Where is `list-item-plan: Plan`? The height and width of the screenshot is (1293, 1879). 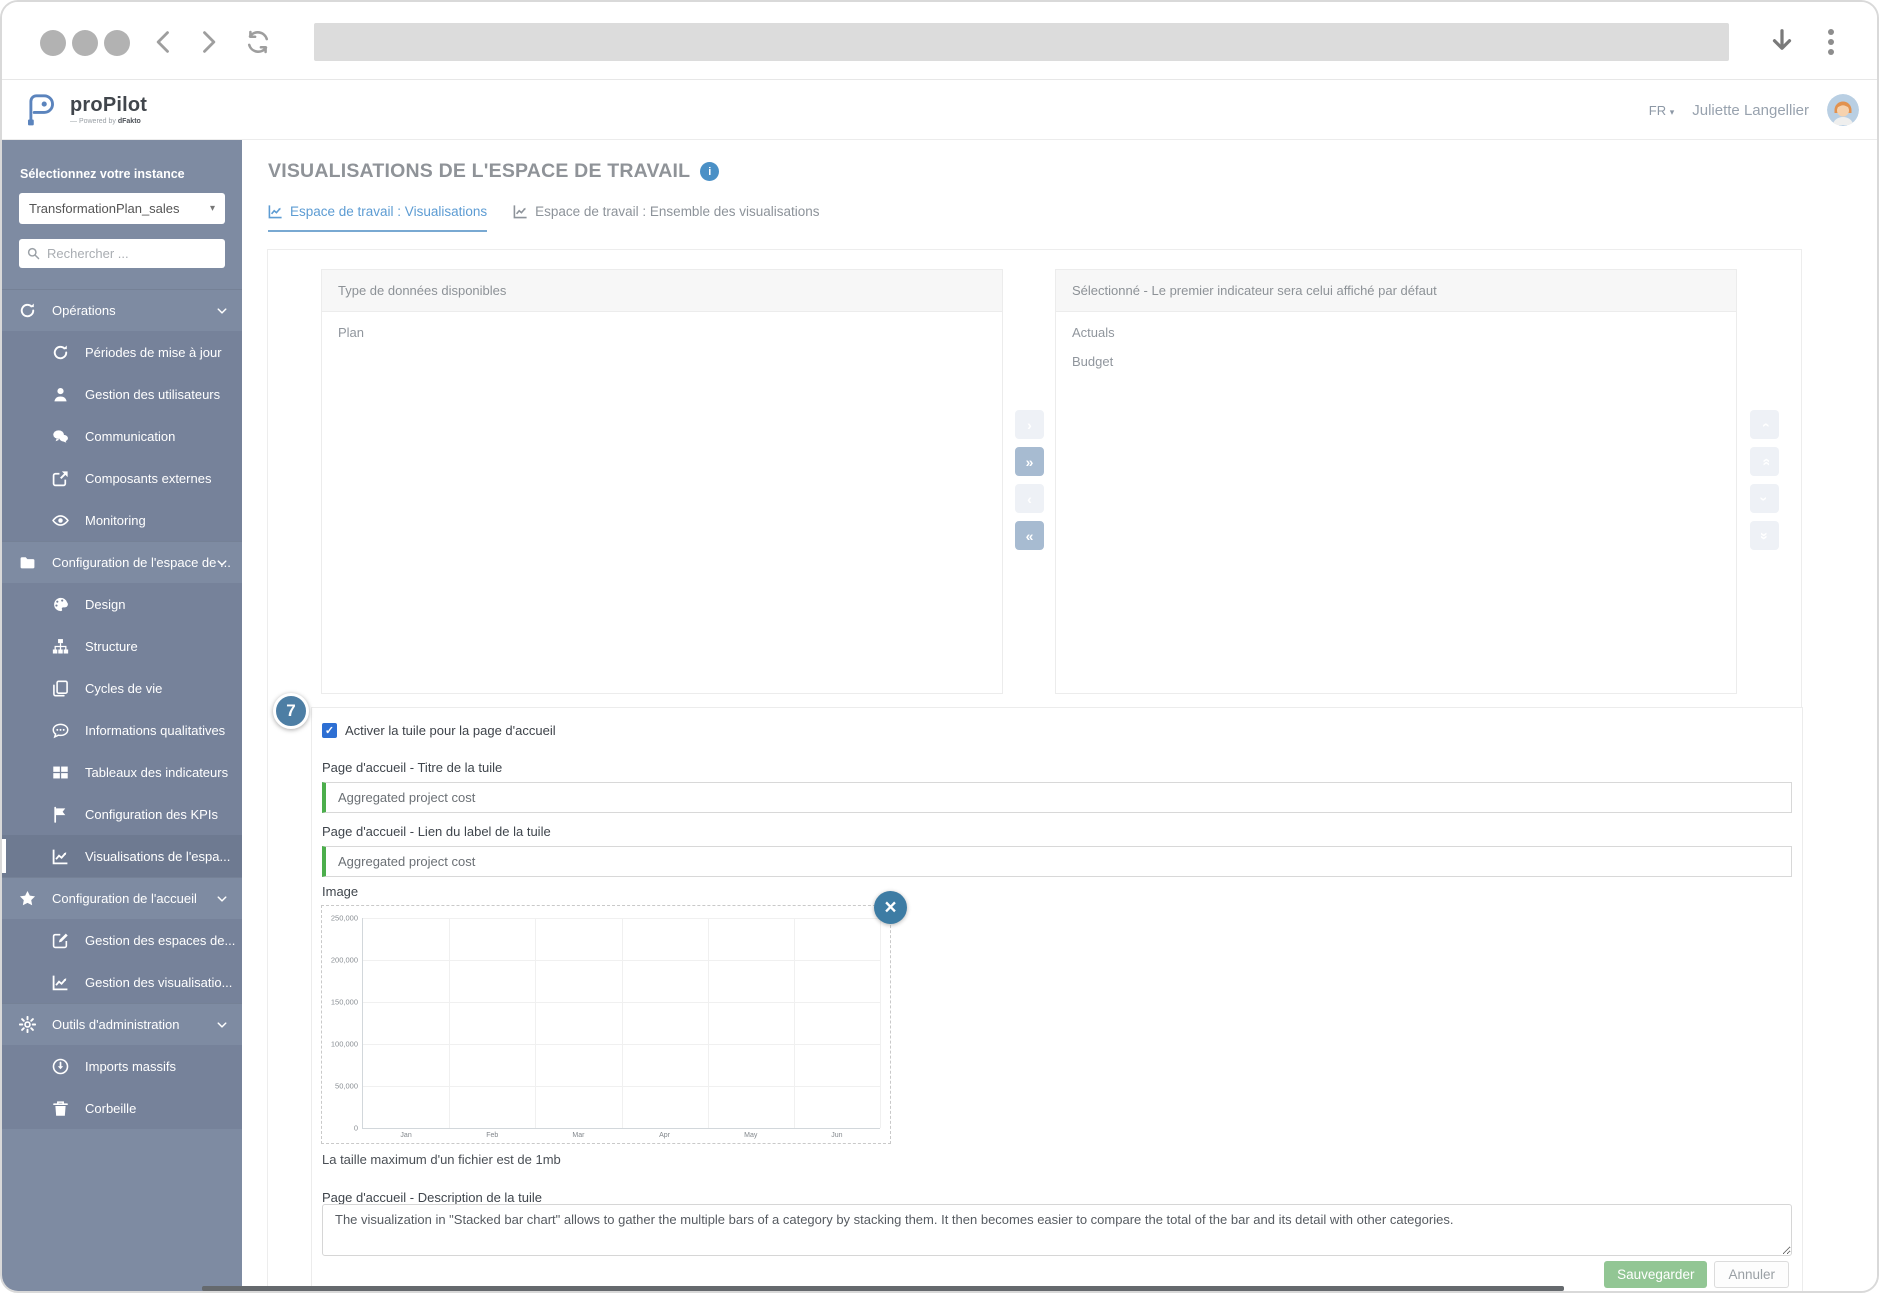
list-item-plan: Plan is located at coordinates (662, 332).